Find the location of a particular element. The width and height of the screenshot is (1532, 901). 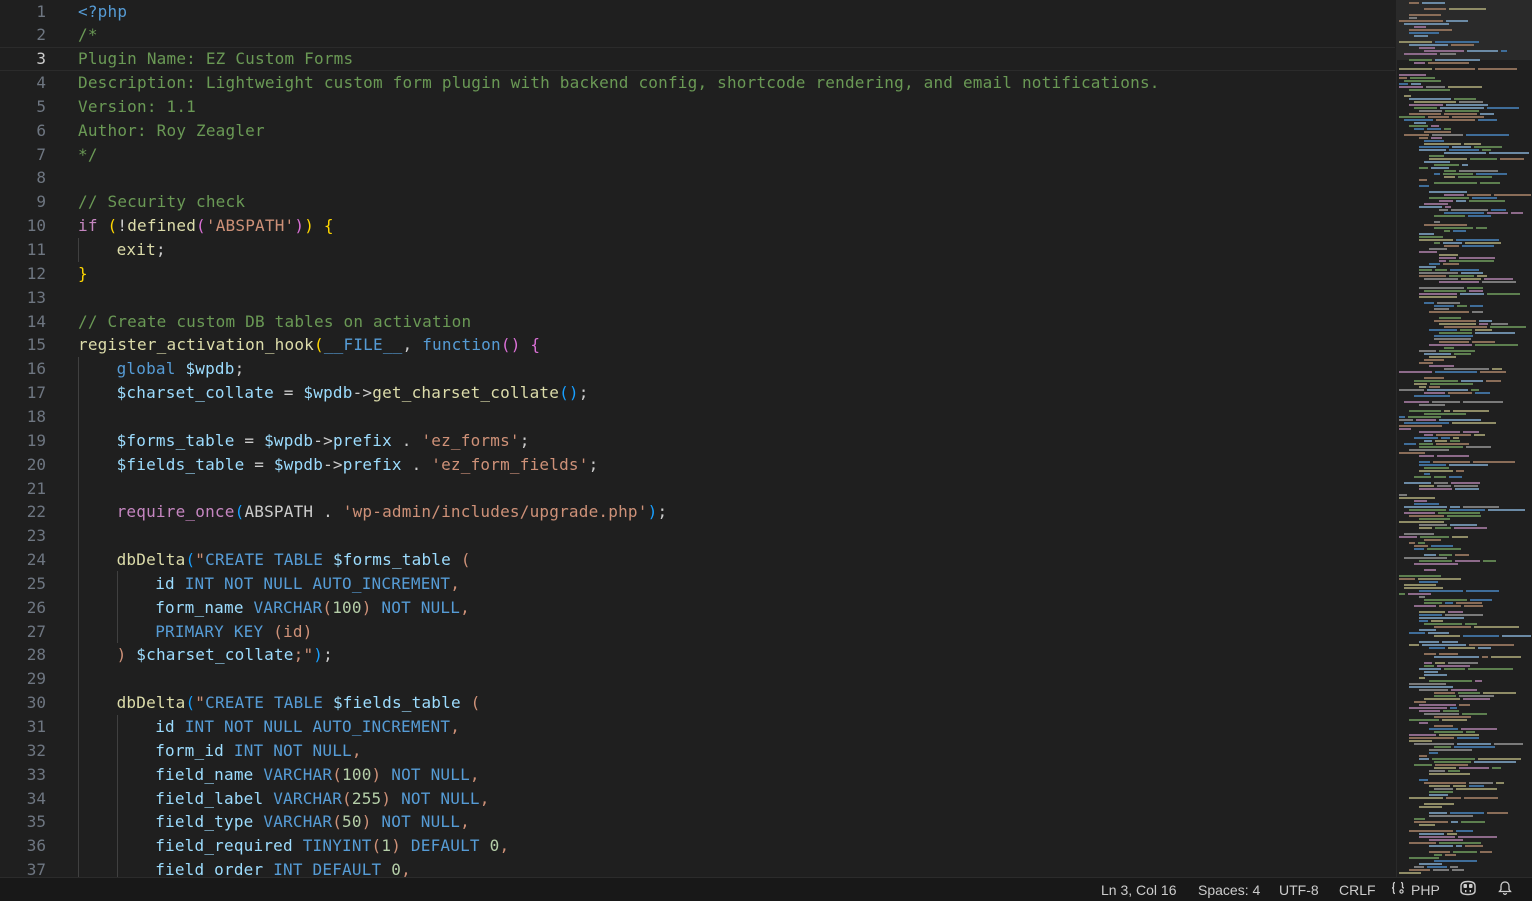

code-line: 18 is located at coordinates (697, 416).